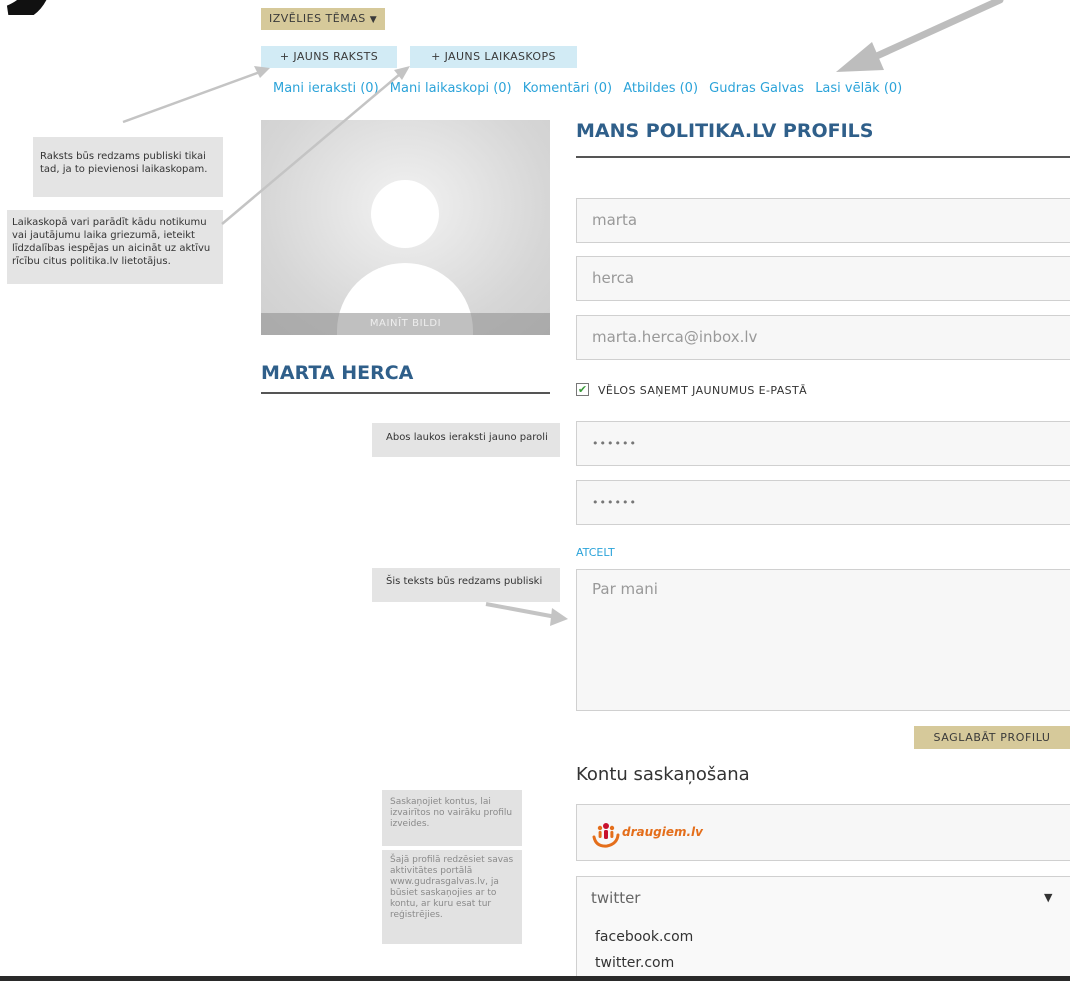 This screenshot has width=1070, height=981. What do you see at coordinates (315, 145) in the screenshot?
I see `arrow-to-new-timeline-icon` at bounding box center [315, 145].